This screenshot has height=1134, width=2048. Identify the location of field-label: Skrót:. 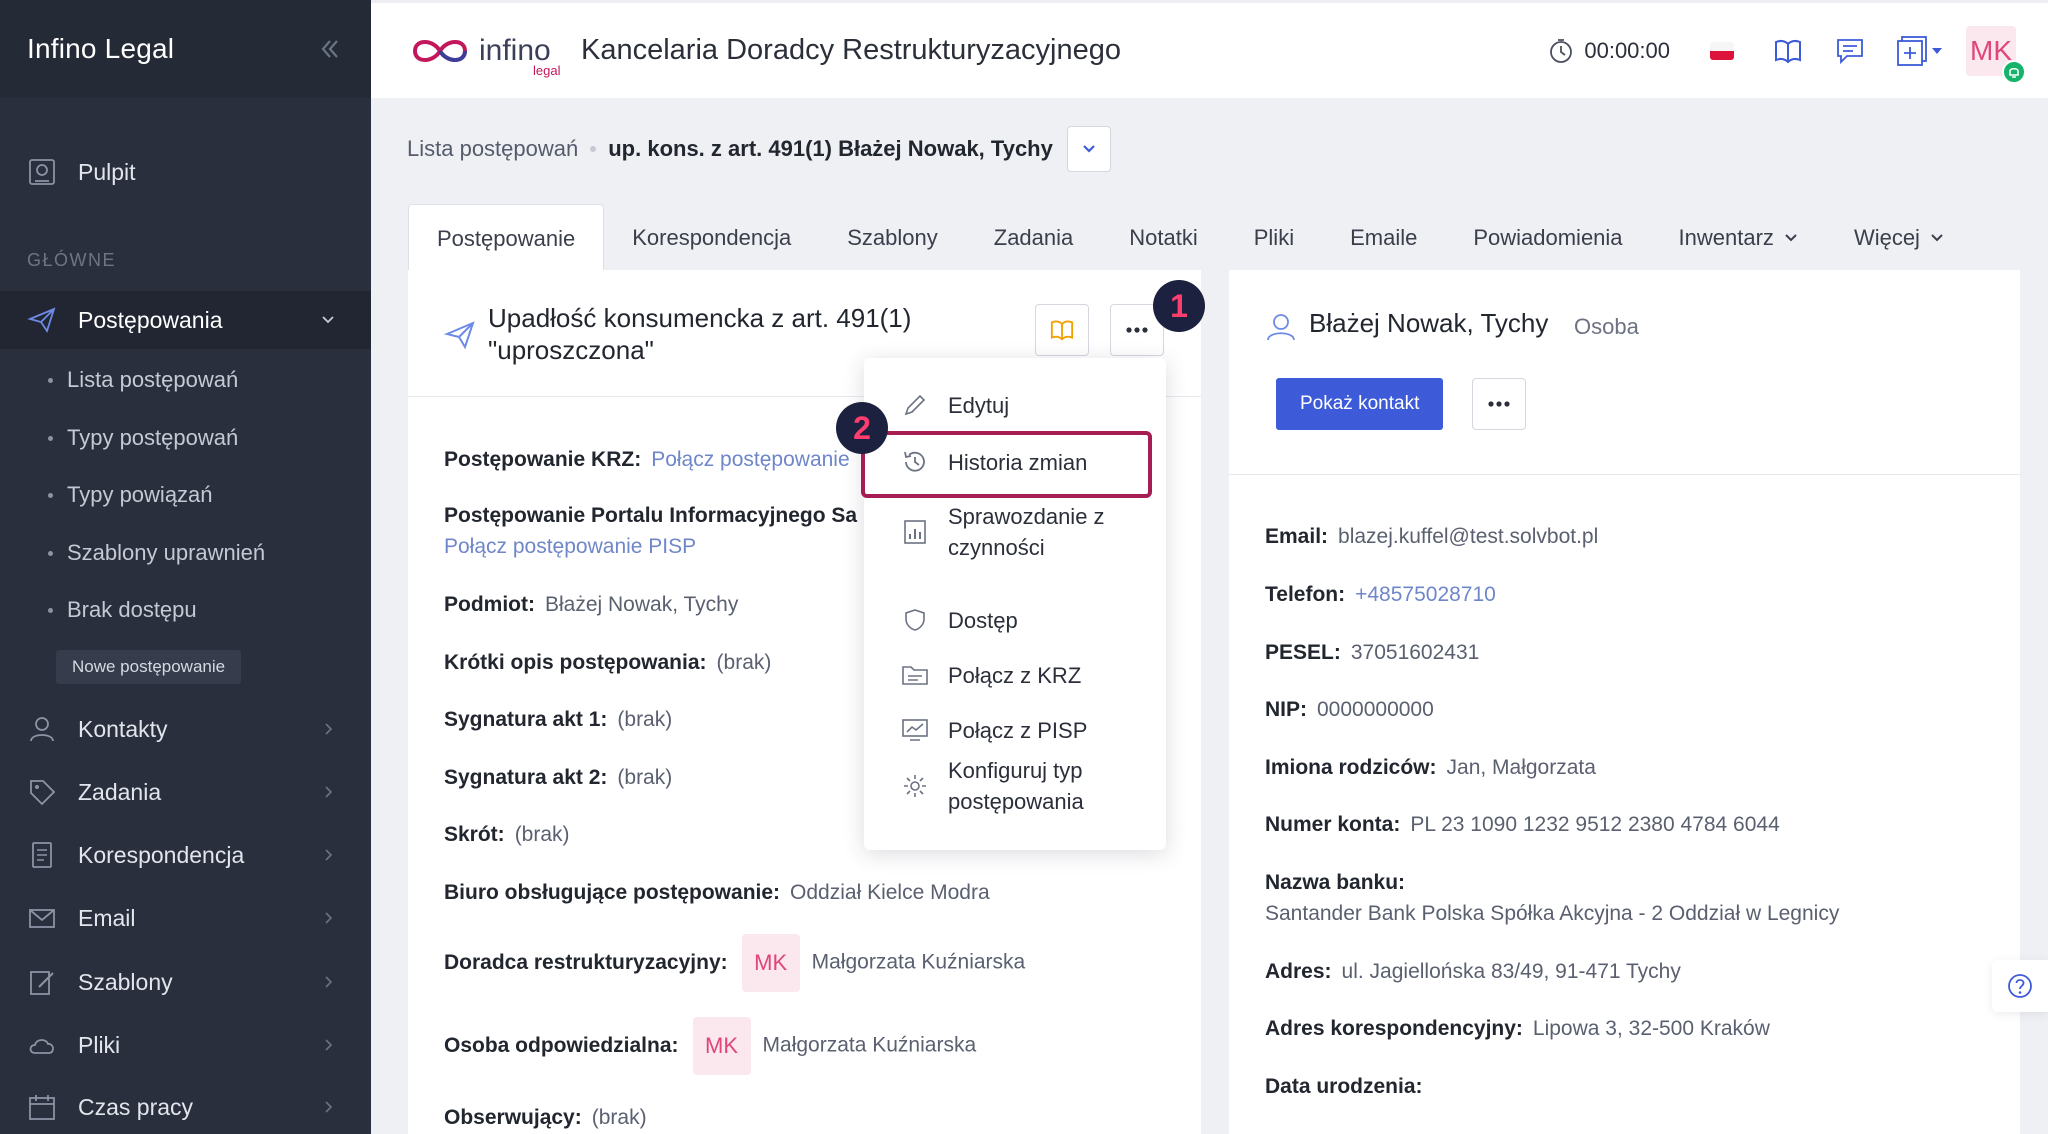
(474, 834).